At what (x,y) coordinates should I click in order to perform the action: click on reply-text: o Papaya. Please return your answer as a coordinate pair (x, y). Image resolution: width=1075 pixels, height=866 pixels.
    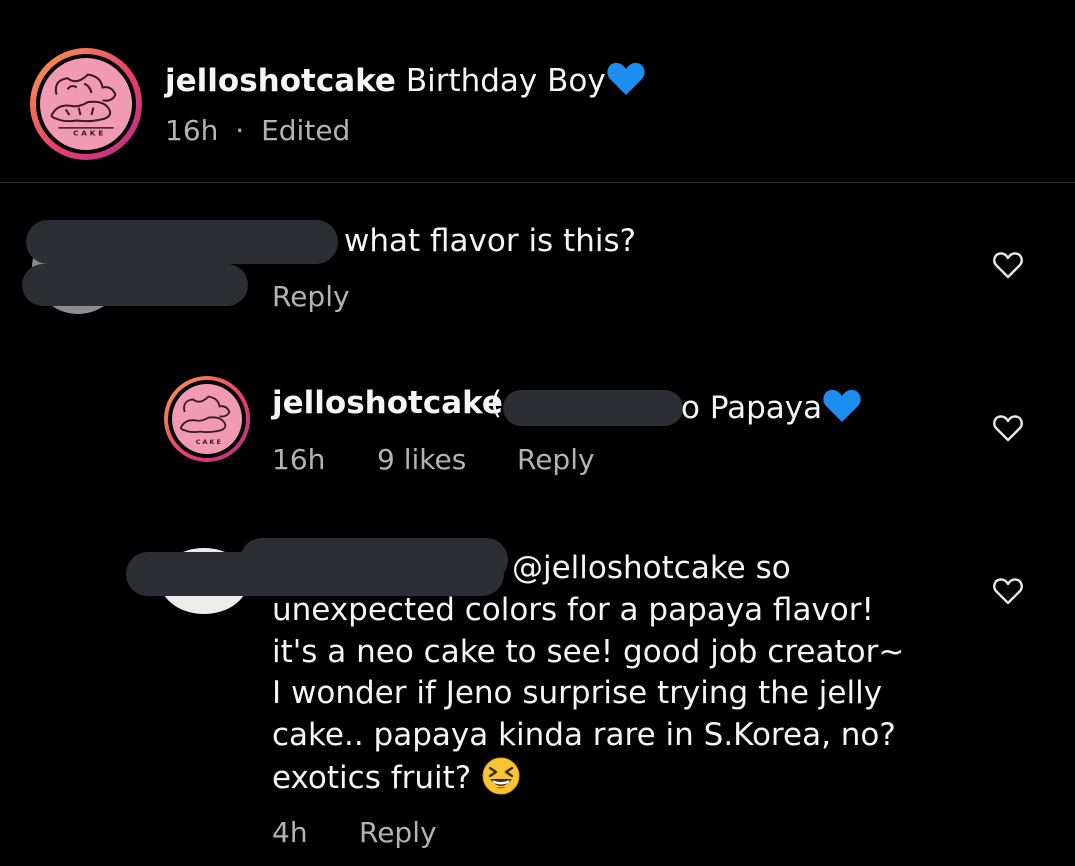
    Looking at the image, I should click on (771, 406).